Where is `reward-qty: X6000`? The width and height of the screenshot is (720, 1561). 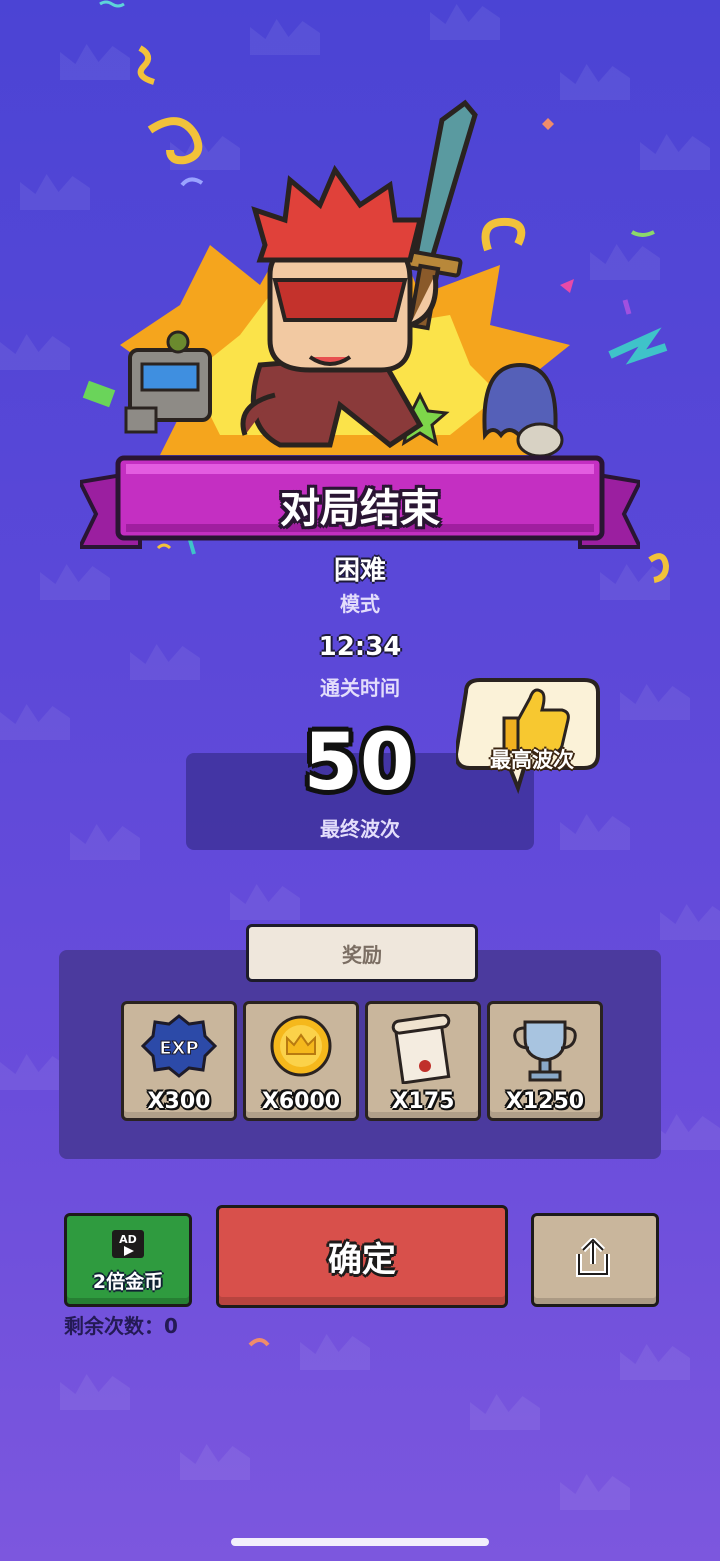 reward-qty: X6000 is located at coordinates (301, 1101).